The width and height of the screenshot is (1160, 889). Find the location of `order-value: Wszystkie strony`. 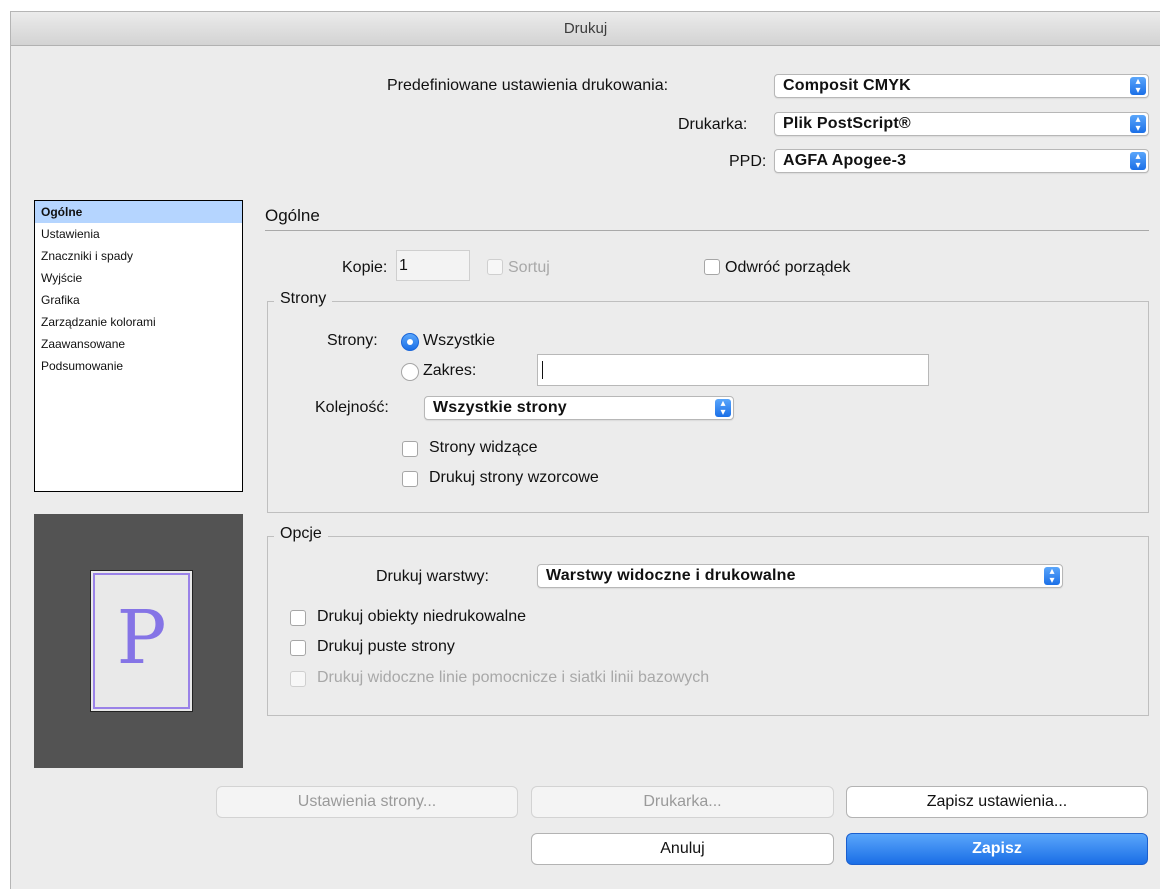

order-value: Wszystkie strony is located at coordinates (500, 407).